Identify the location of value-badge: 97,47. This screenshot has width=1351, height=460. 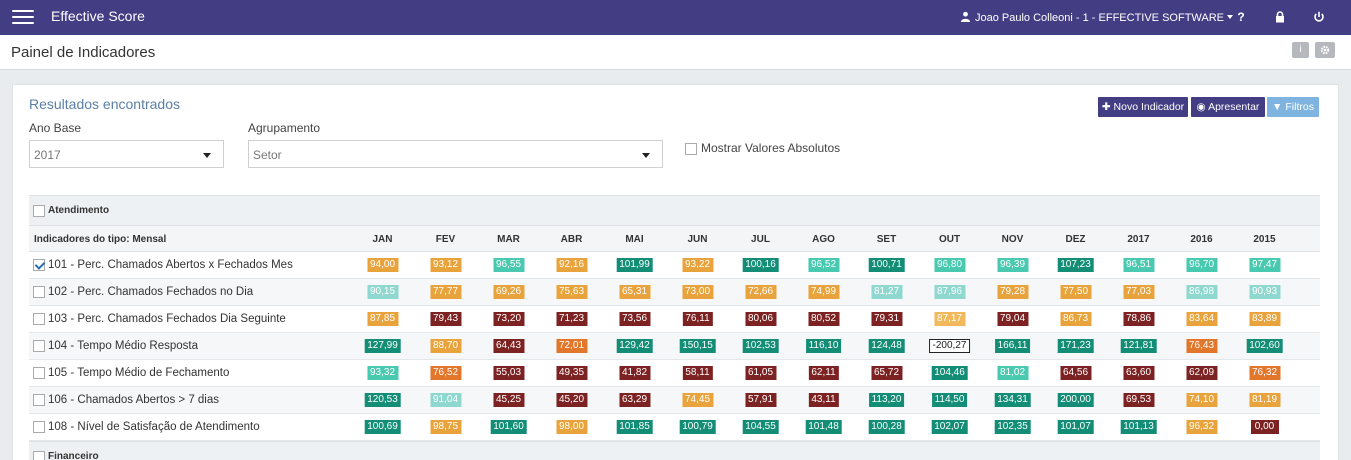
(1264, 265).